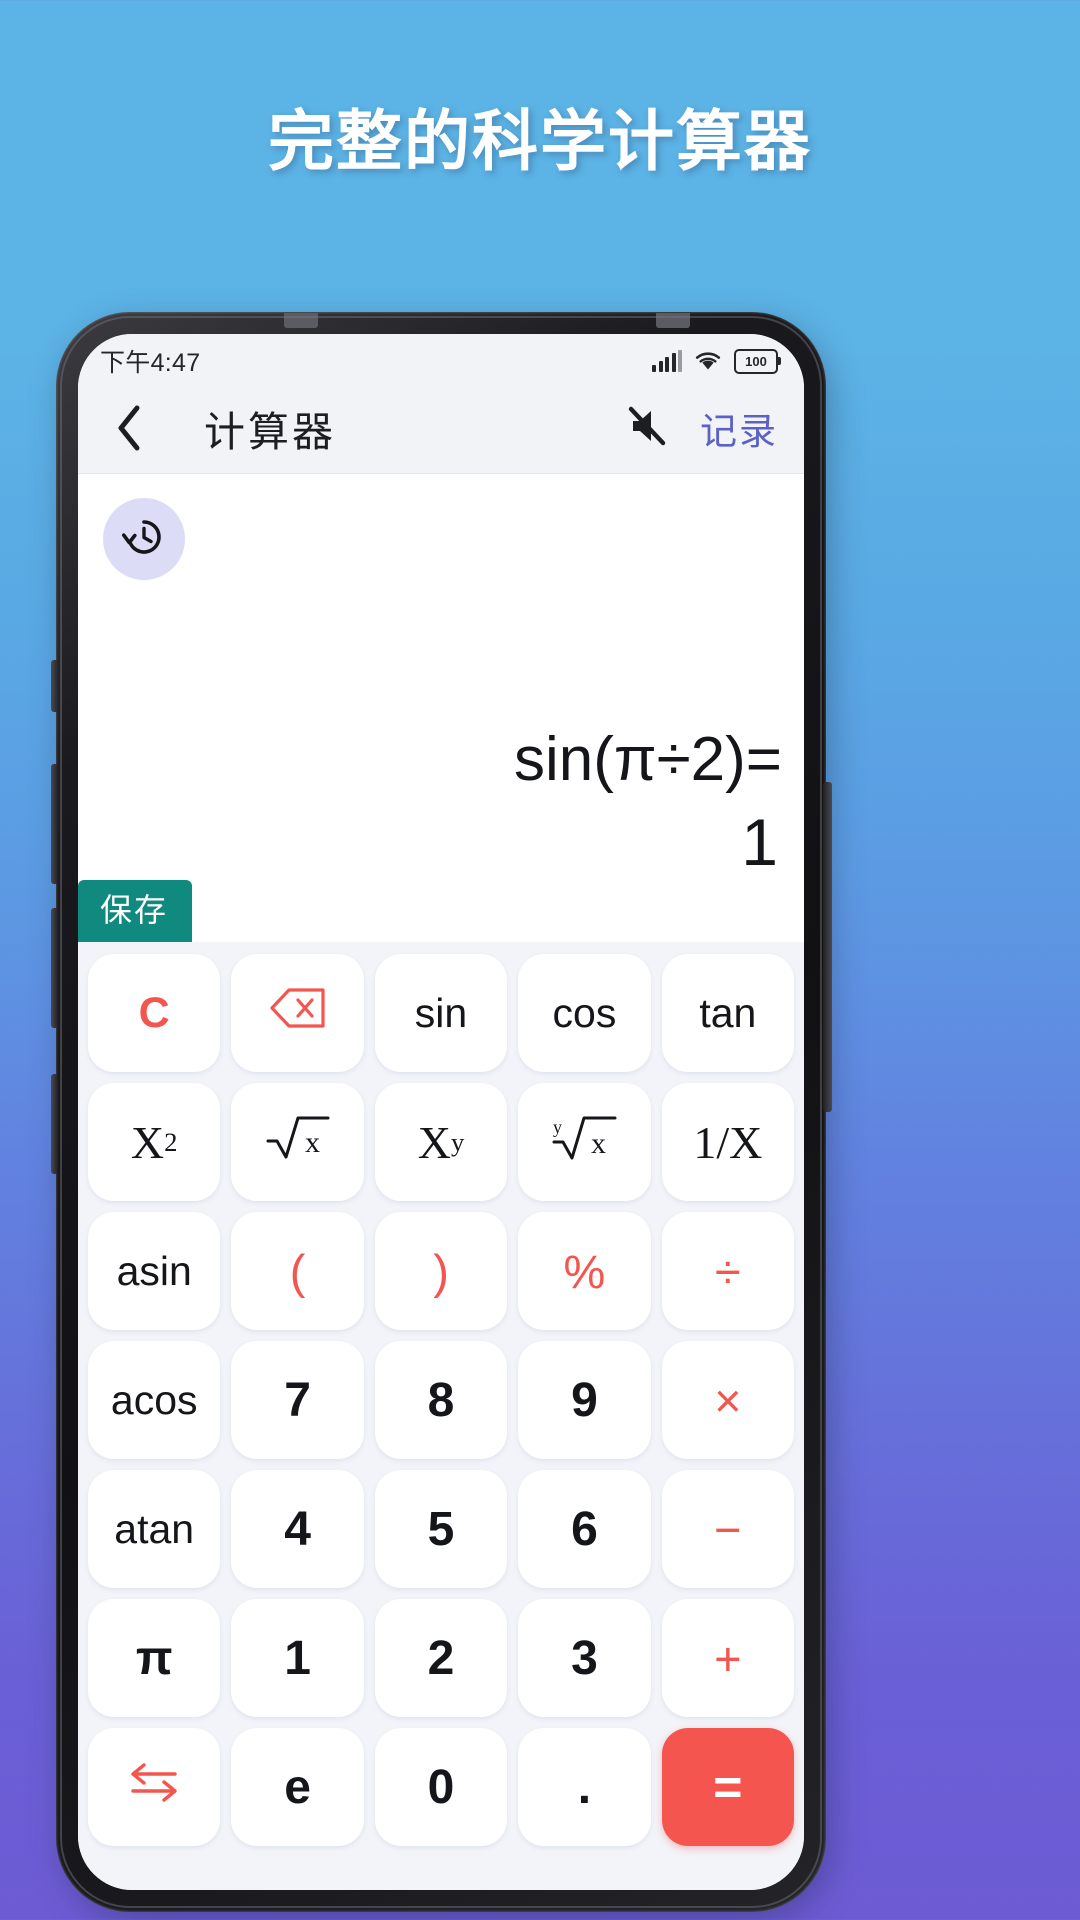 This screenshot has height=1920, width=1080. I want to click on mute-toggle-button, so click(646, 428).